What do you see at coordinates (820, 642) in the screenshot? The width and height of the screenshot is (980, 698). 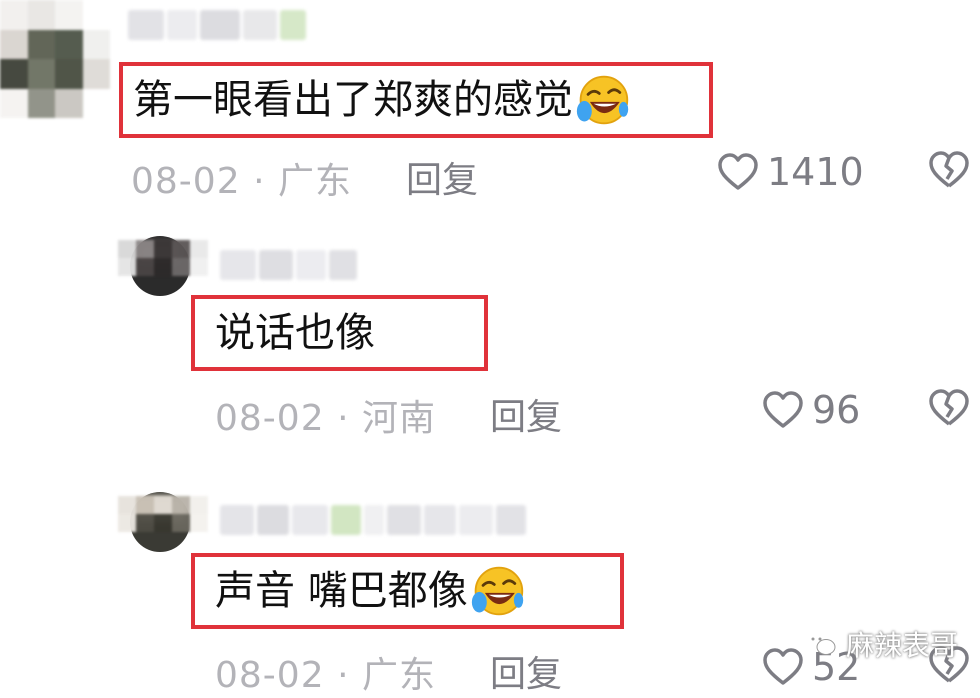 I see `wechat-logo-icon` at bounding box center [820, 642].